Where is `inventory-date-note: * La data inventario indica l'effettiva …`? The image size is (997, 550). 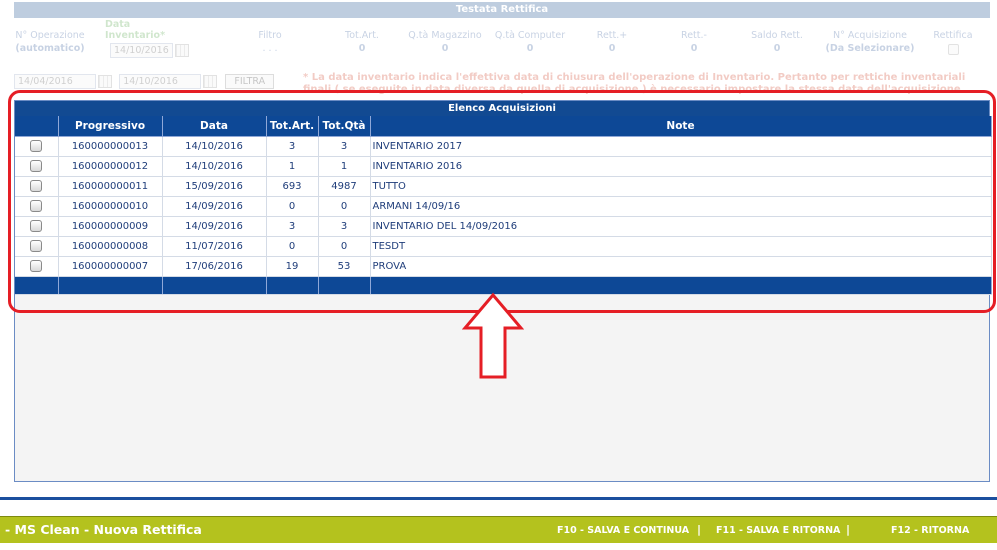 inventory-date-note: * La data inventario indica l'effettiva … is located at coordinates (634, 83).